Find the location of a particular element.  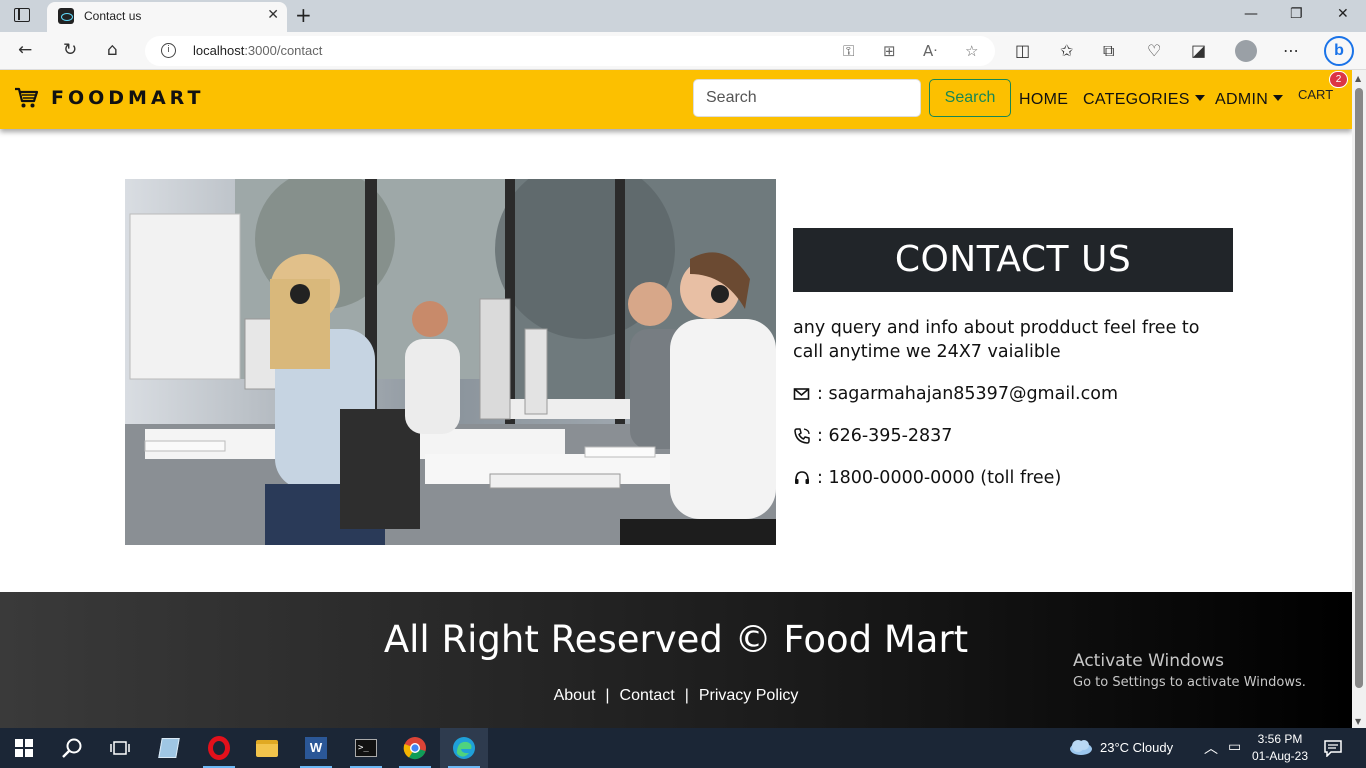

clock-date: 01-Aug-23 is located at coordinates (1280, 756).